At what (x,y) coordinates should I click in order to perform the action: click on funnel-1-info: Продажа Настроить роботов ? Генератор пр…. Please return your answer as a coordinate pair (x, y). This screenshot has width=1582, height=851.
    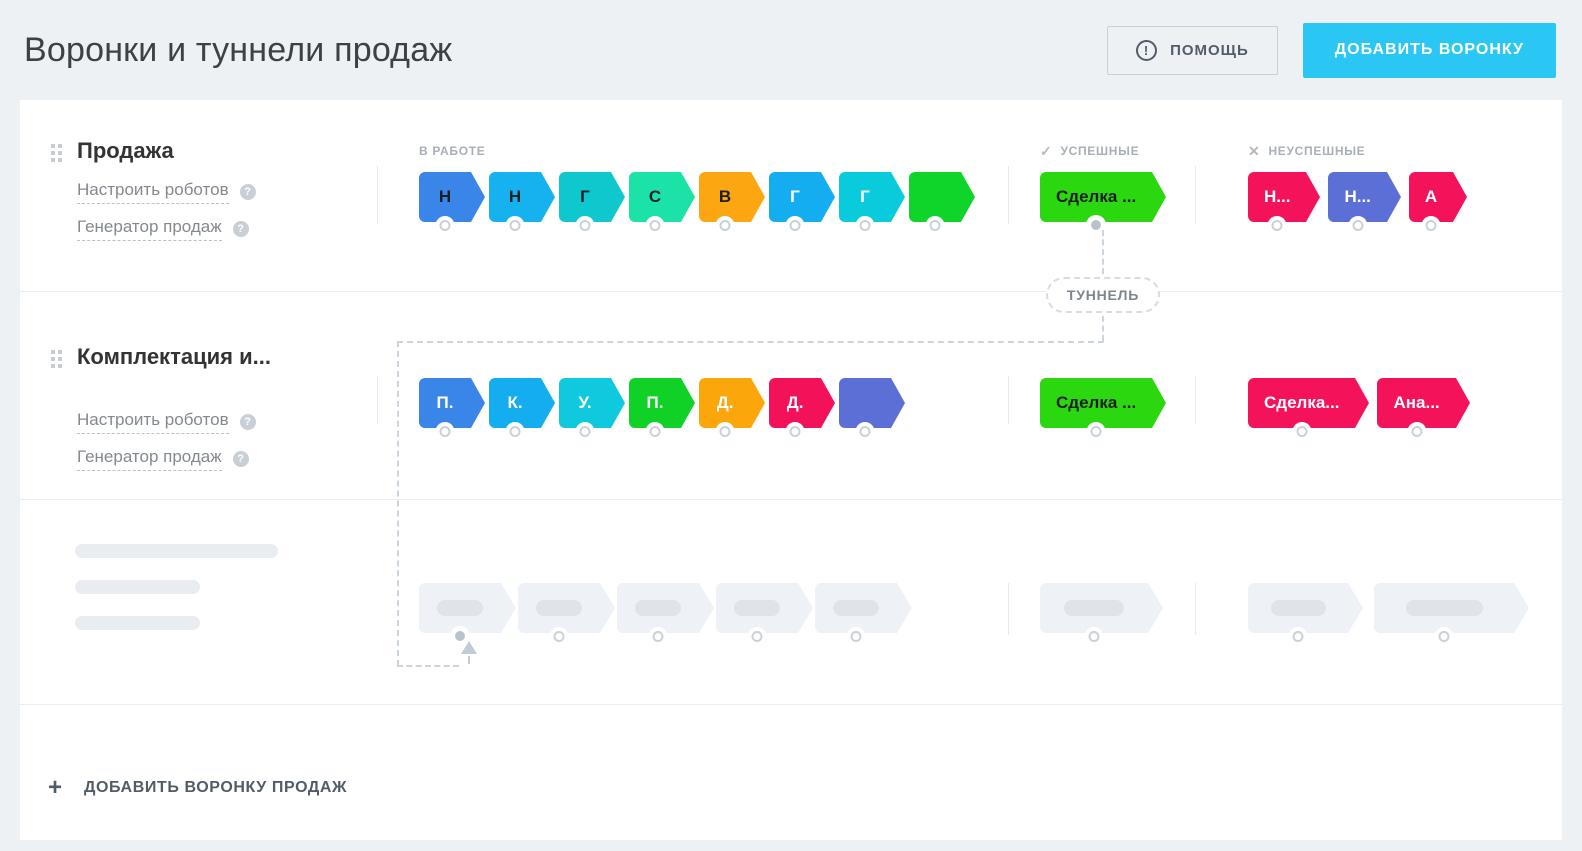
    Looking at the image, I should click on (198, 195).